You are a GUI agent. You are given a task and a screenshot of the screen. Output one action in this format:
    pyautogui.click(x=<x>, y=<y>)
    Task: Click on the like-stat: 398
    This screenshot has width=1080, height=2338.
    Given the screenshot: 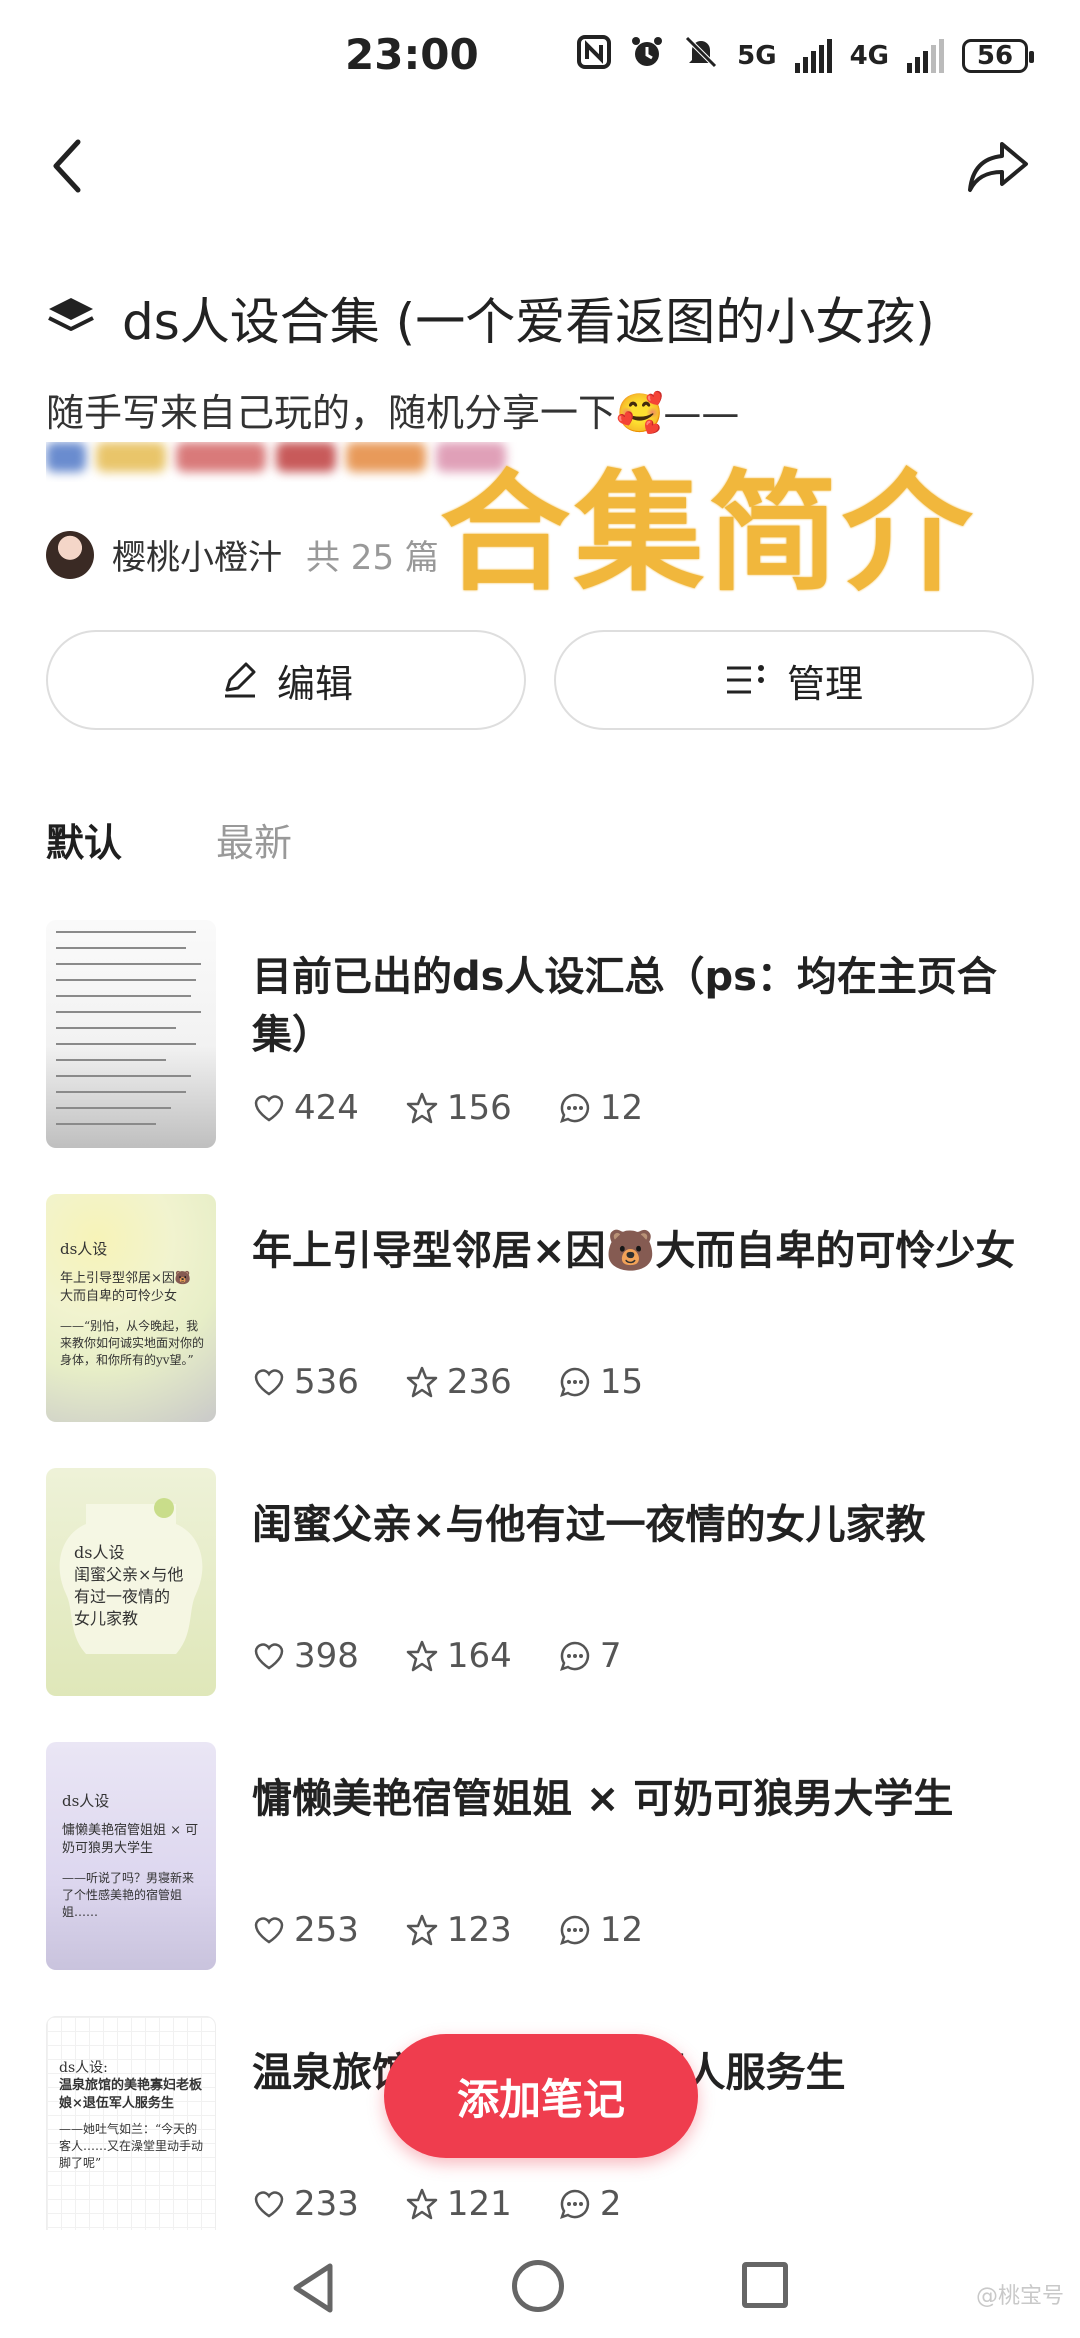 What is the action you would take?
    pyautogui.click(x=305, y=1656)
    